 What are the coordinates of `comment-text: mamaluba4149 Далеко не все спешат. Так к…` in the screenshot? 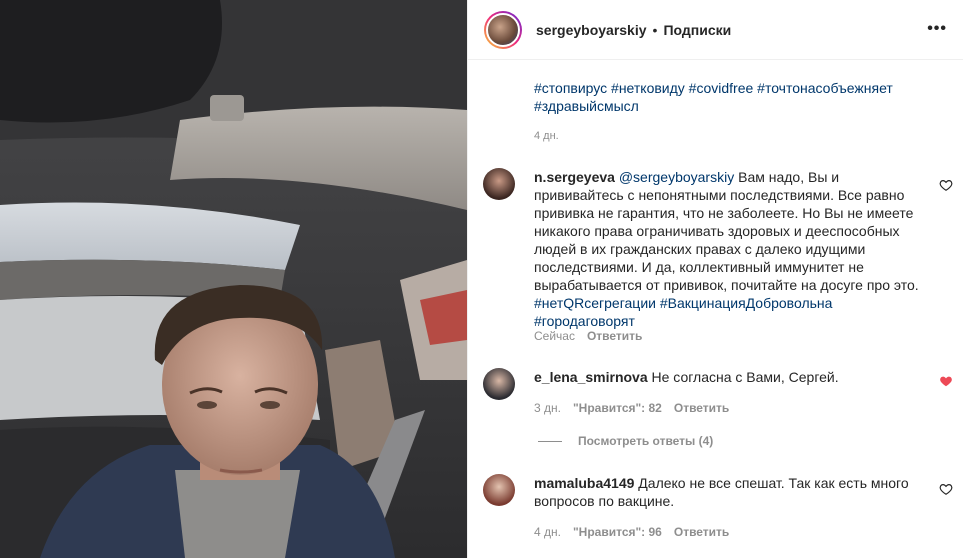 It's located at (729, 492).